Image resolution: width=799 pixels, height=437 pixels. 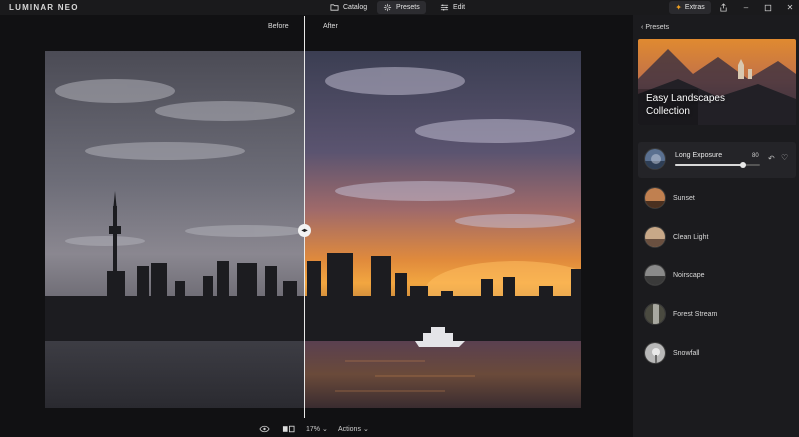 I want to click on after-label: After, so click(x=330, y=26).